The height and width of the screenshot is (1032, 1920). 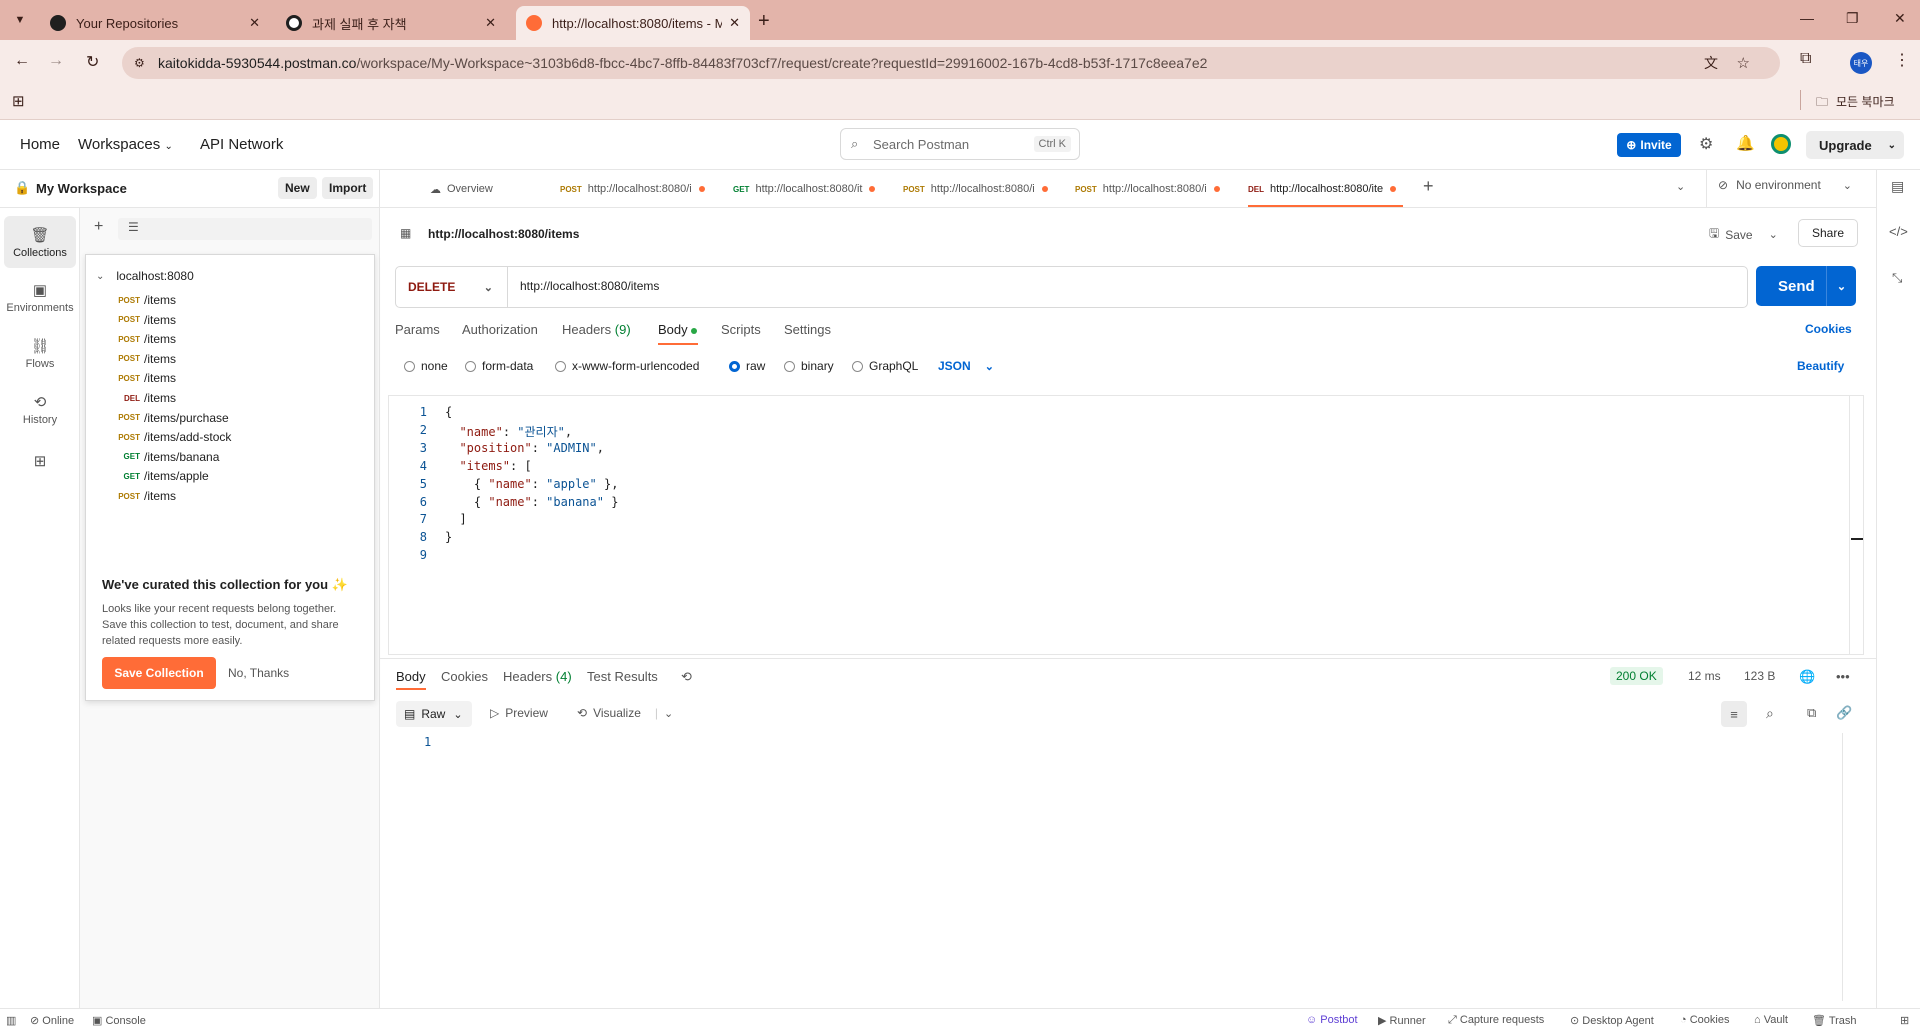 What do you see at coordinates (1743, 63) in the screenshot?
I see `bookmark-star-icon: ☆` at bounding box center [1743, 63].